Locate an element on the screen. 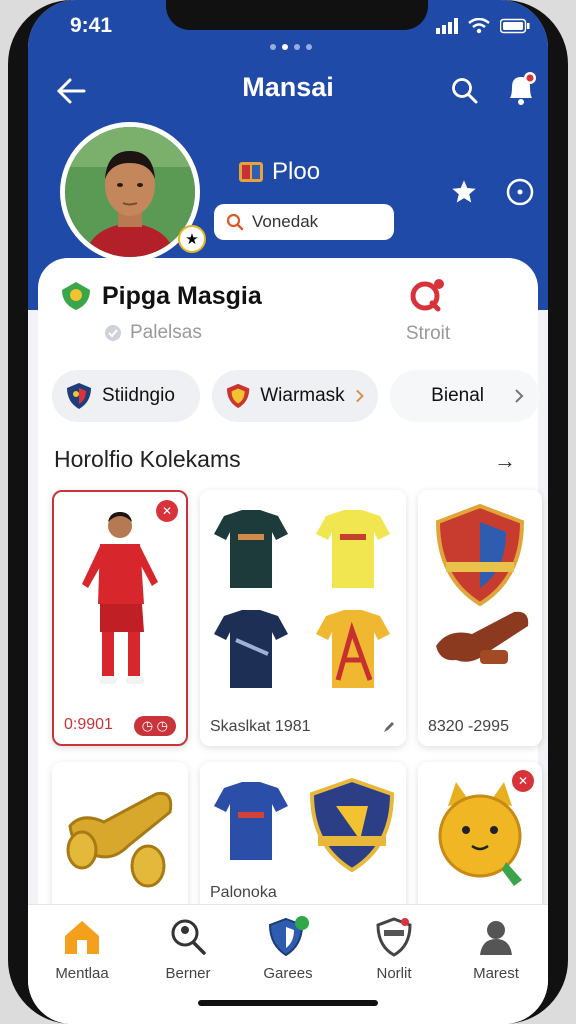 This screenshot has width=576, height=1024. see-all-button: → is located at coordinates (505, 461).